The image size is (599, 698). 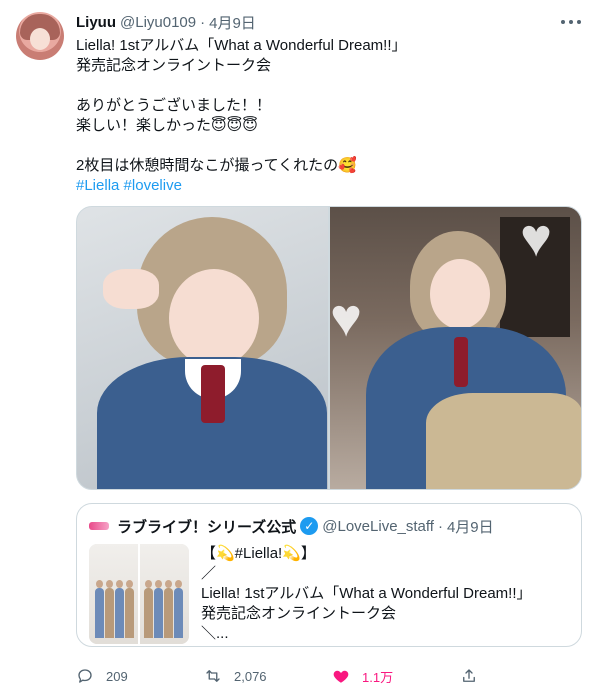 I want to click on author-name: Liyuu, so click(x=96, y=22).